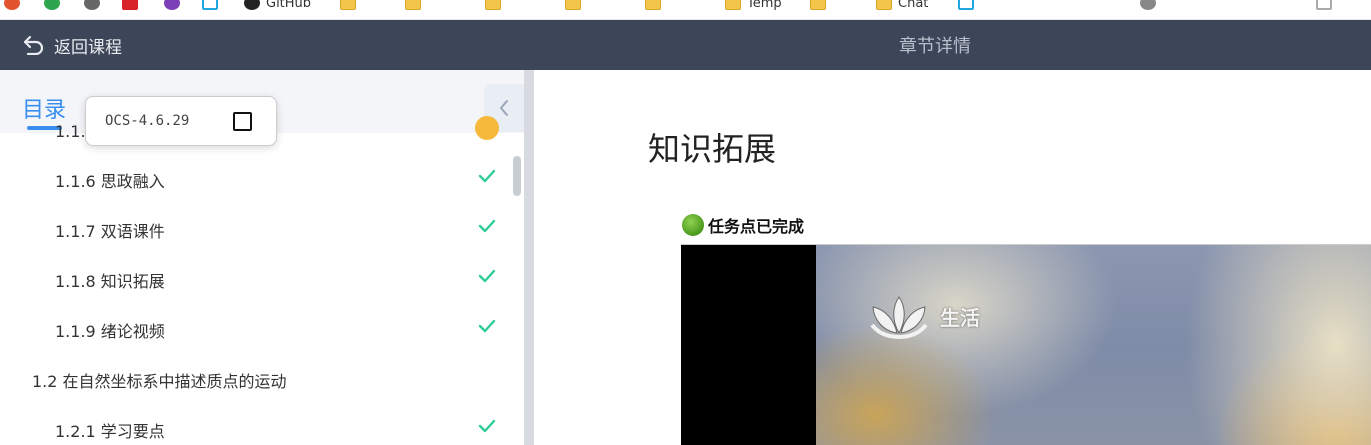  I want to click on bookmark-chat: Chat, so click(902, 7).